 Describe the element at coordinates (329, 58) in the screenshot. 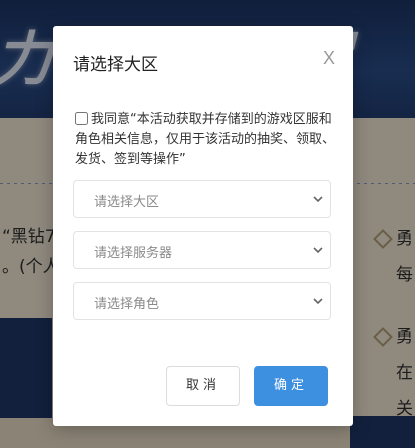

I see `close-button: X` at that location.